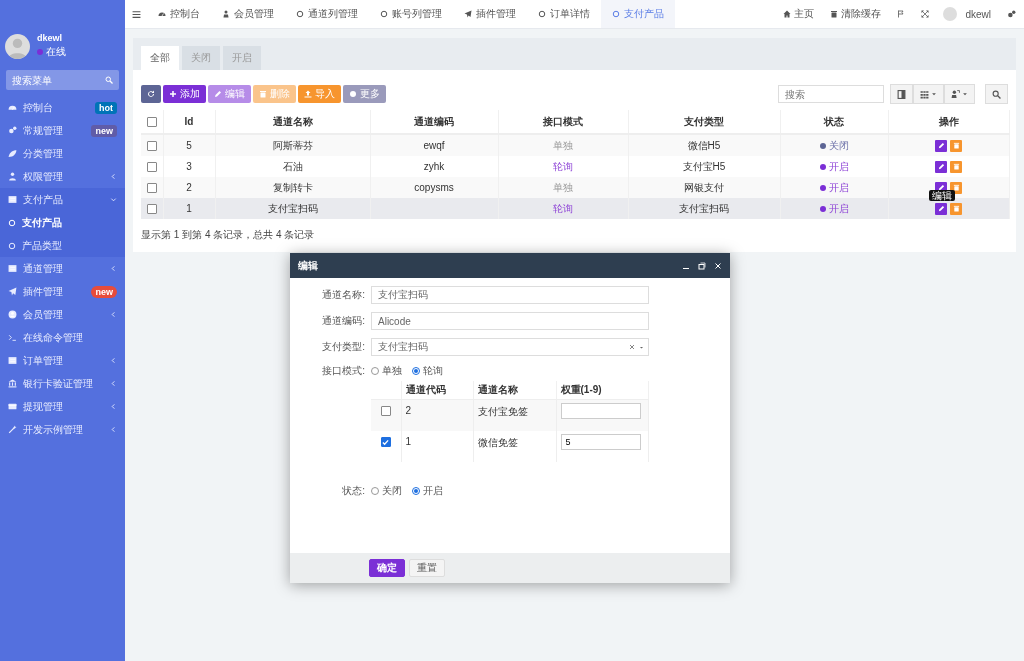 This screenshot has height=661, width=1024. What do you see at coordinates (408, 410) in the screenshot?
I see `table-cell: 2` at bounding box center [408, 410].